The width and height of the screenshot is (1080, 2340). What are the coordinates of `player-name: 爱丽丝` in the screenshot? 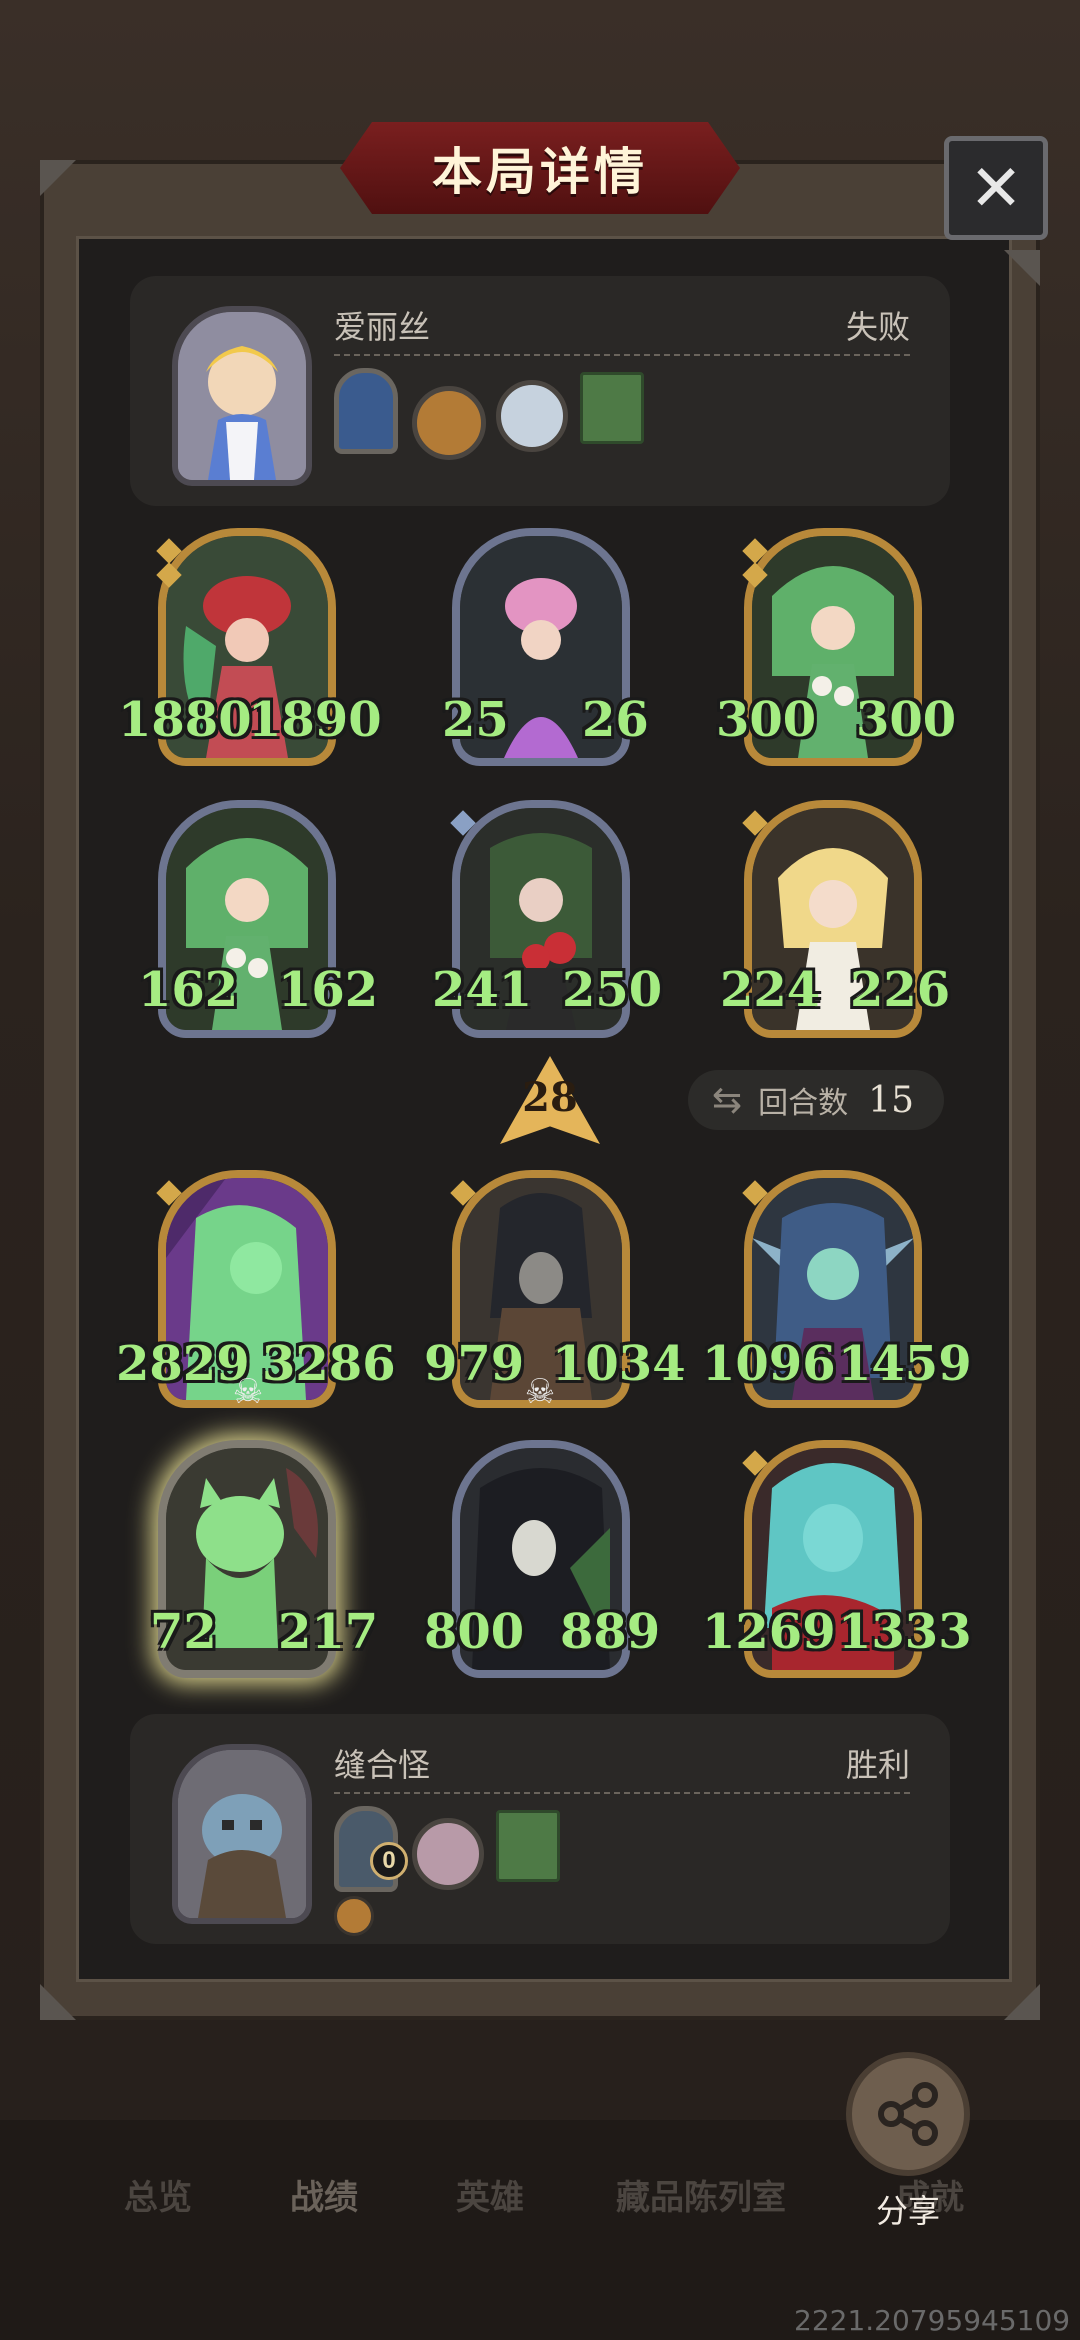 It's located at (382, 327).